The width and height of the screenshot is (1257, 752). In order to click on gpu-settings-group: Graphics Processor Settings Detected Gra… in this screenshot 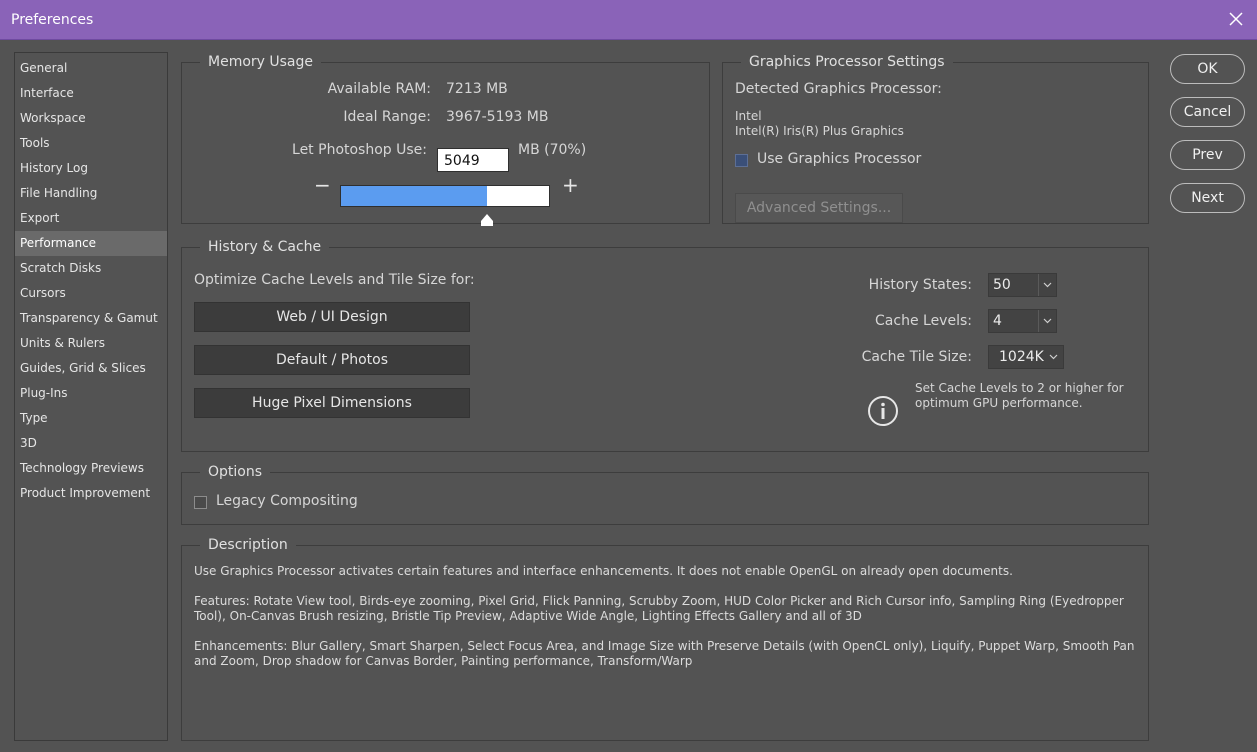, I will do `click(935, 138)`.